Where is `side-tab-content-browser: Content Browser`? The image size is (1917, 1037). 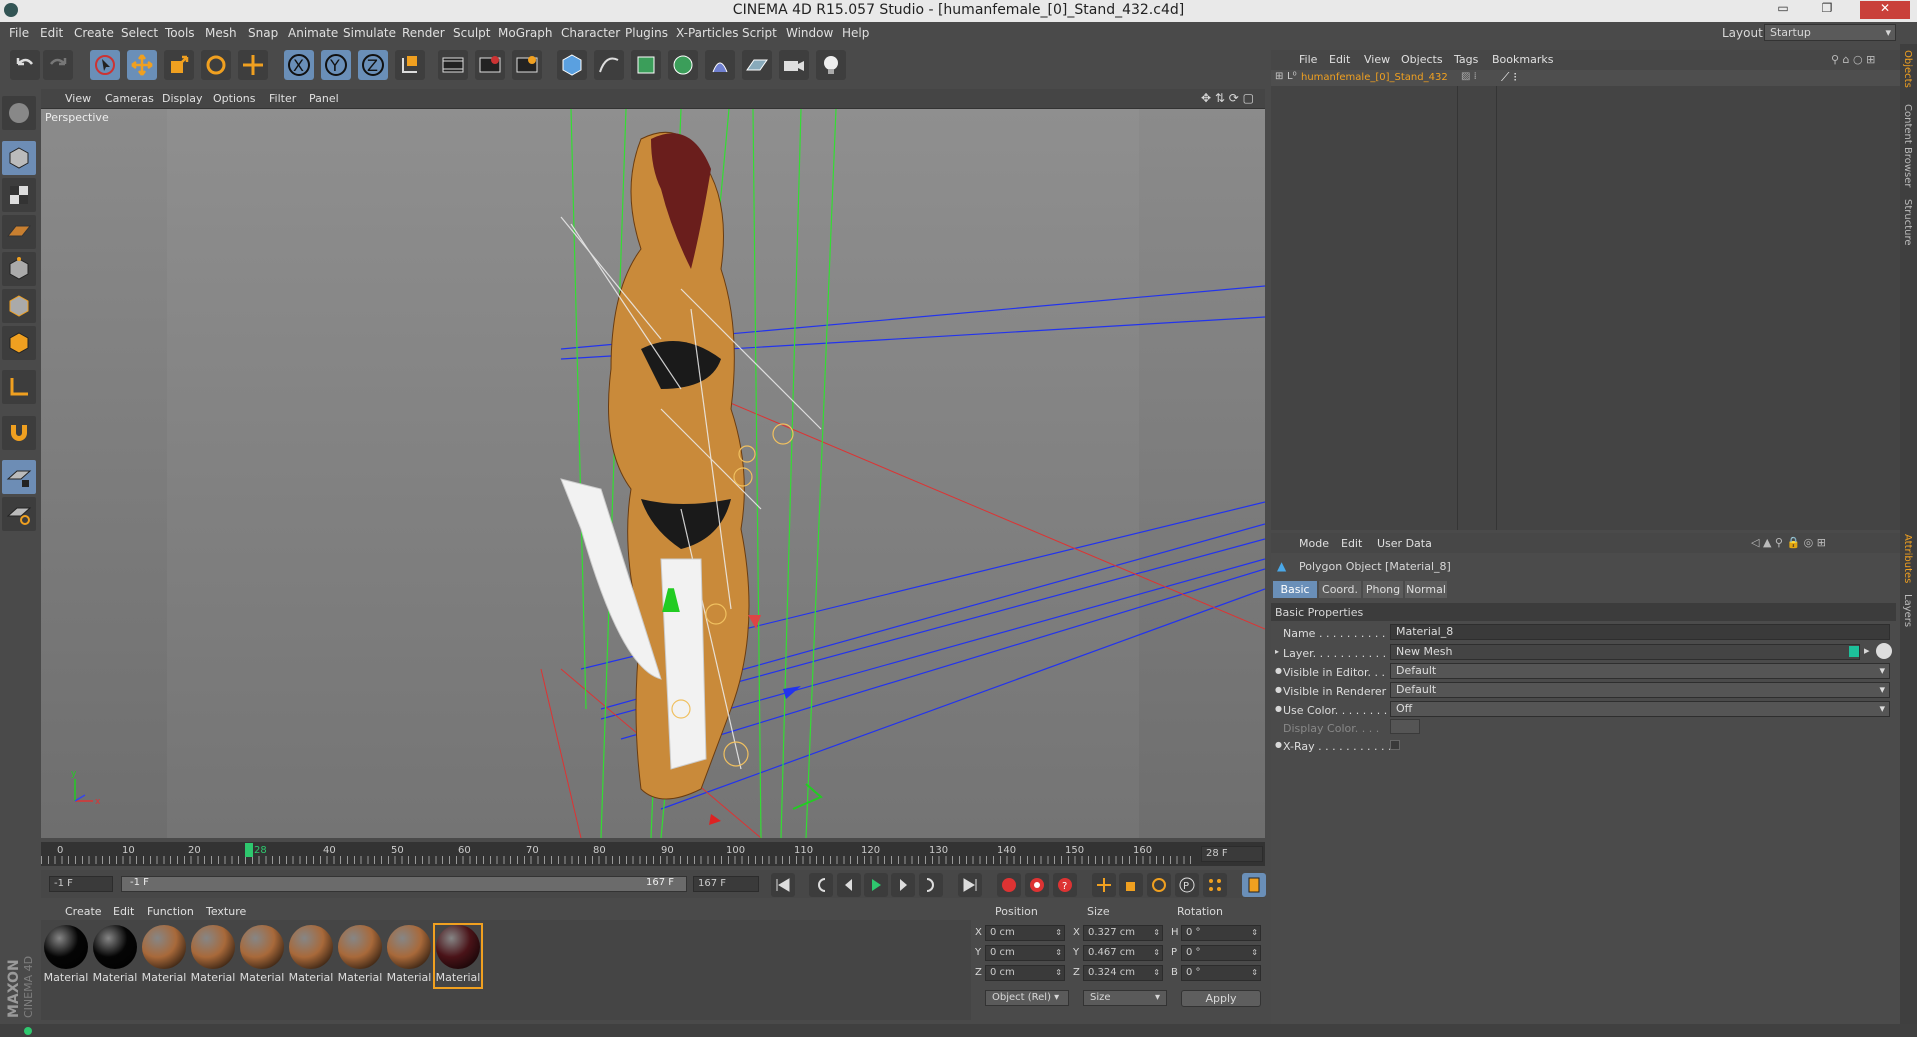
side-tab-content-browser: Content Browser is located at coordinates (1907, 145).